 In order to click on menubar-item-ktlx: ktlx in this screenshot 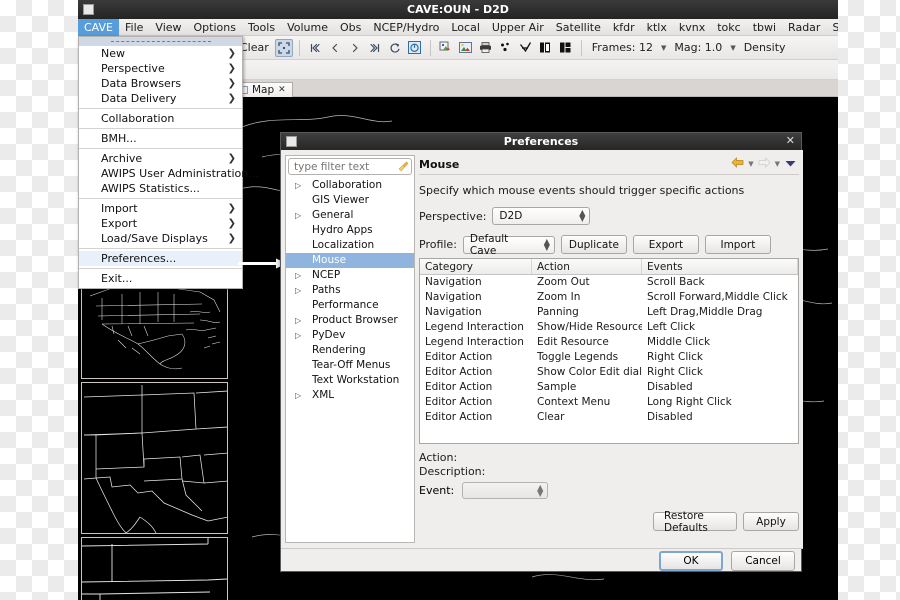, I will do `click(657, 27)`.